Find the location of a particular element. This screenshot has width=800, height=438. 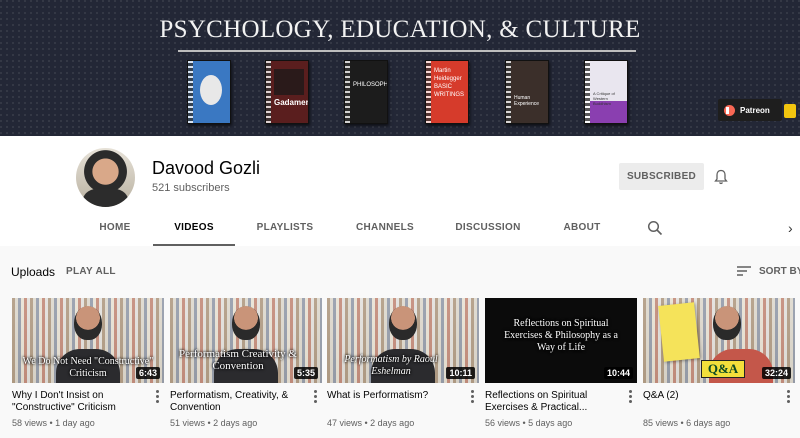

banner-book-5: Human Experience is located at coordinates (527, 92).